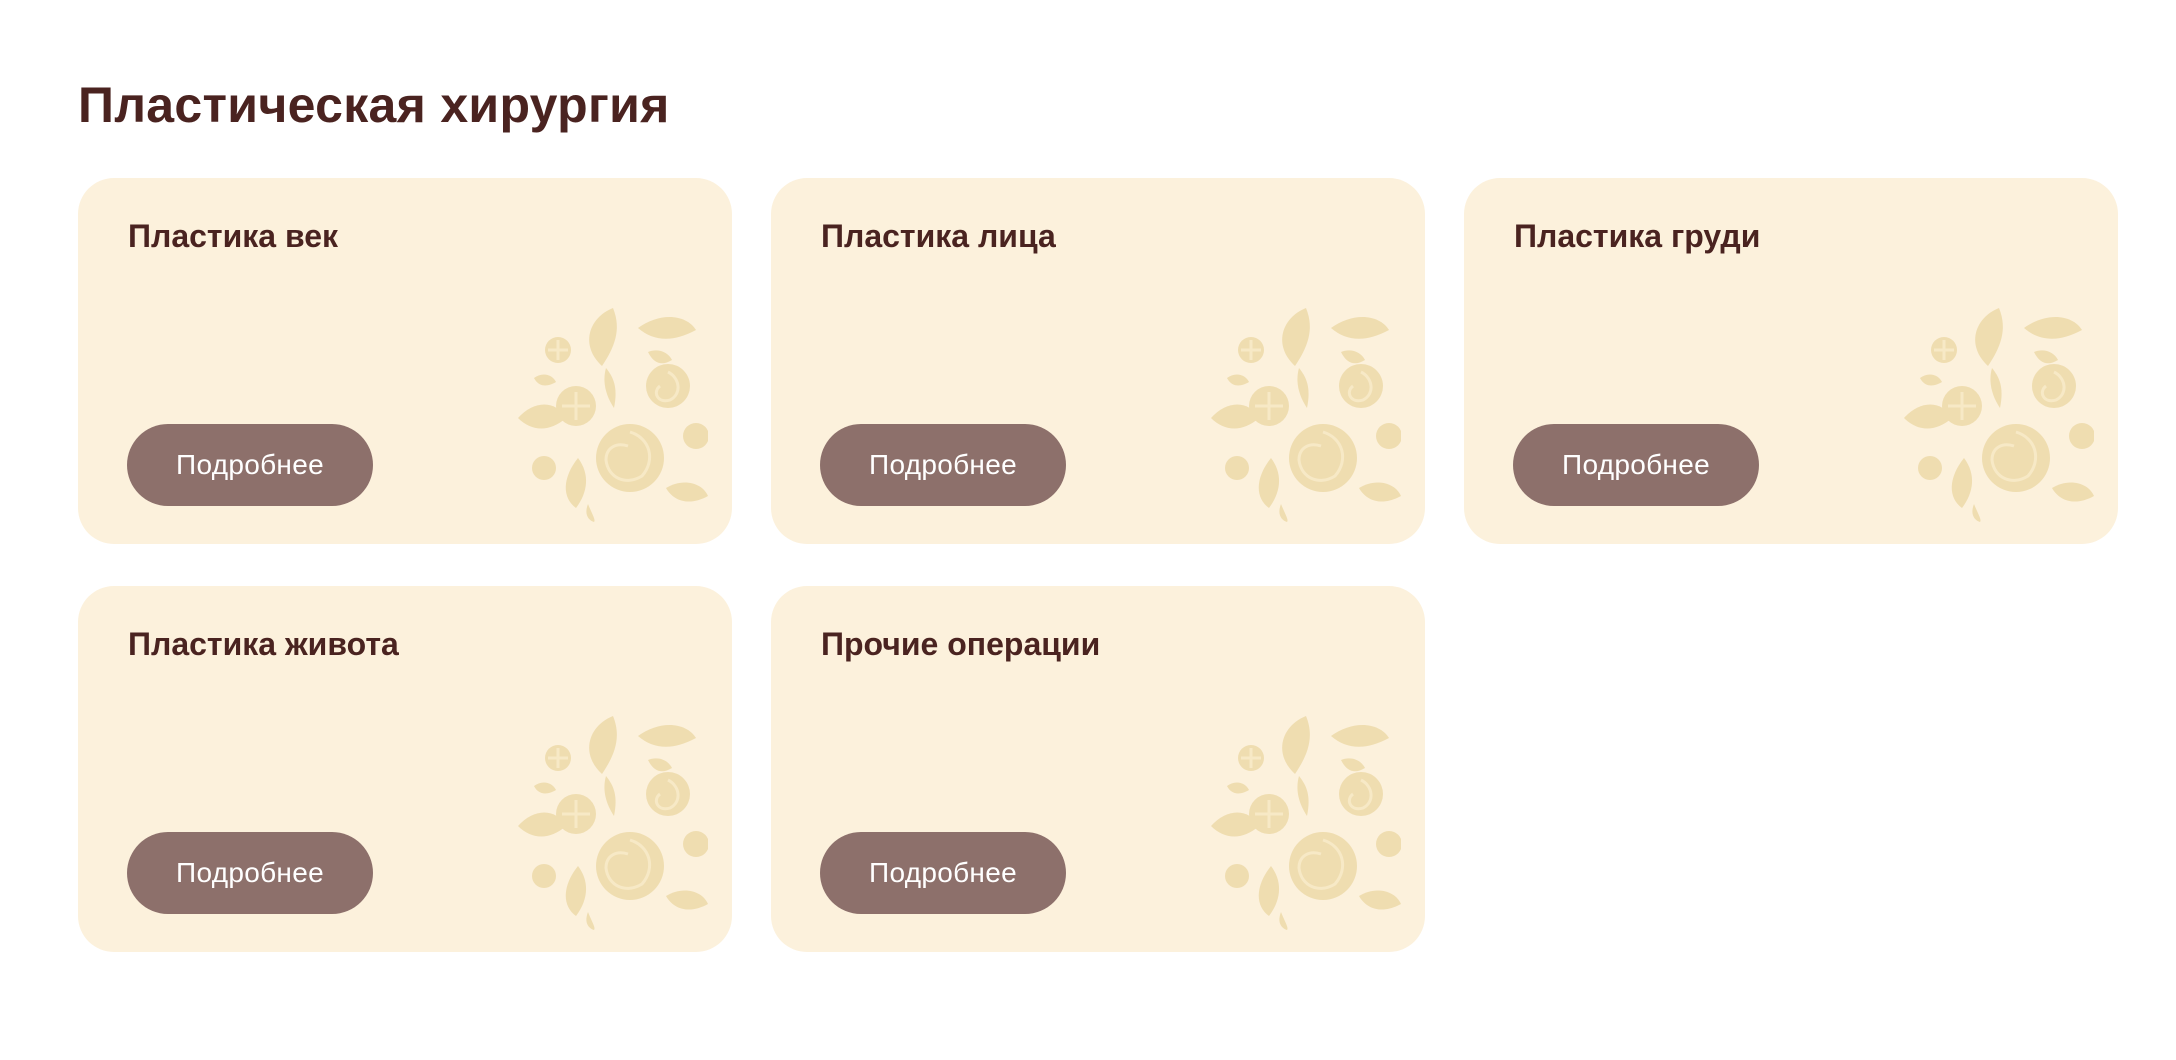  What do you see at coordinates (263, 644) in the screenshot?
I see `card-title: Пластика живота` at bounding box center [263, 644].